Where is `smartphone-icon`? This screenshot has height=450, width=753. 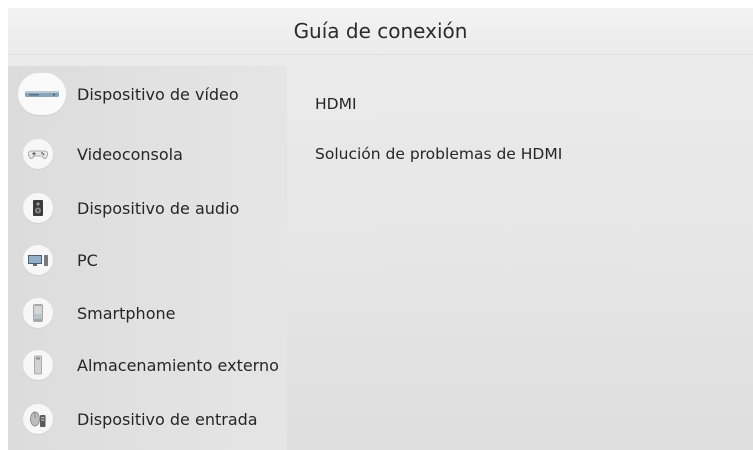 smartphone-icon is located at coordinates (38, 313).